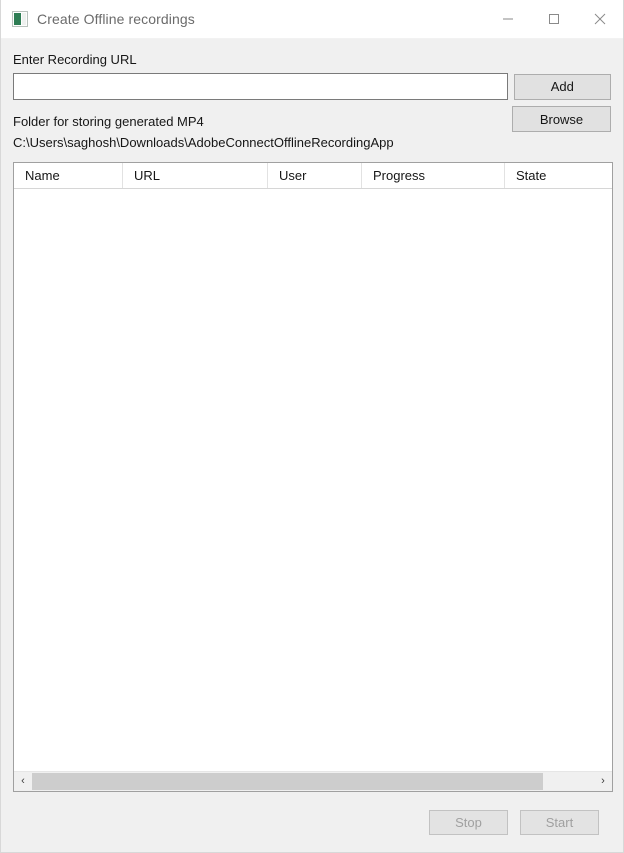  What do you see at coordinates (108, 121) in the screenshot?
I see `folder-label: Folder for storing generated MP4` at bounding box center [108, 121].